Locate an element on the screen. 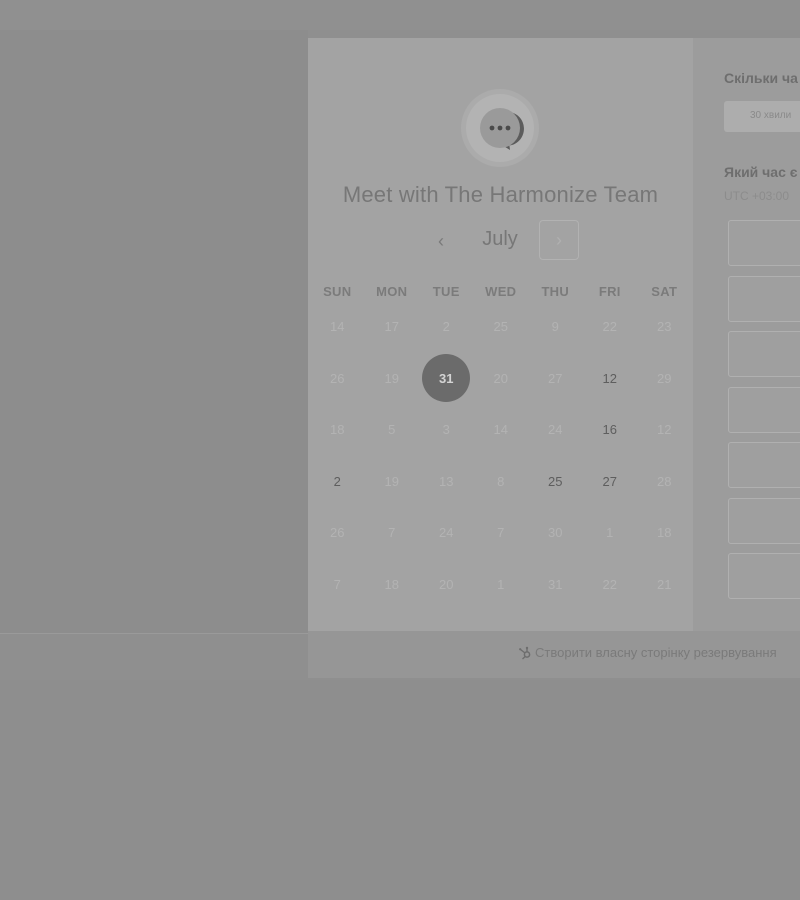 This screenshot has width=800, height=900. time-question: Який час є is located at coordinates (761, 172).